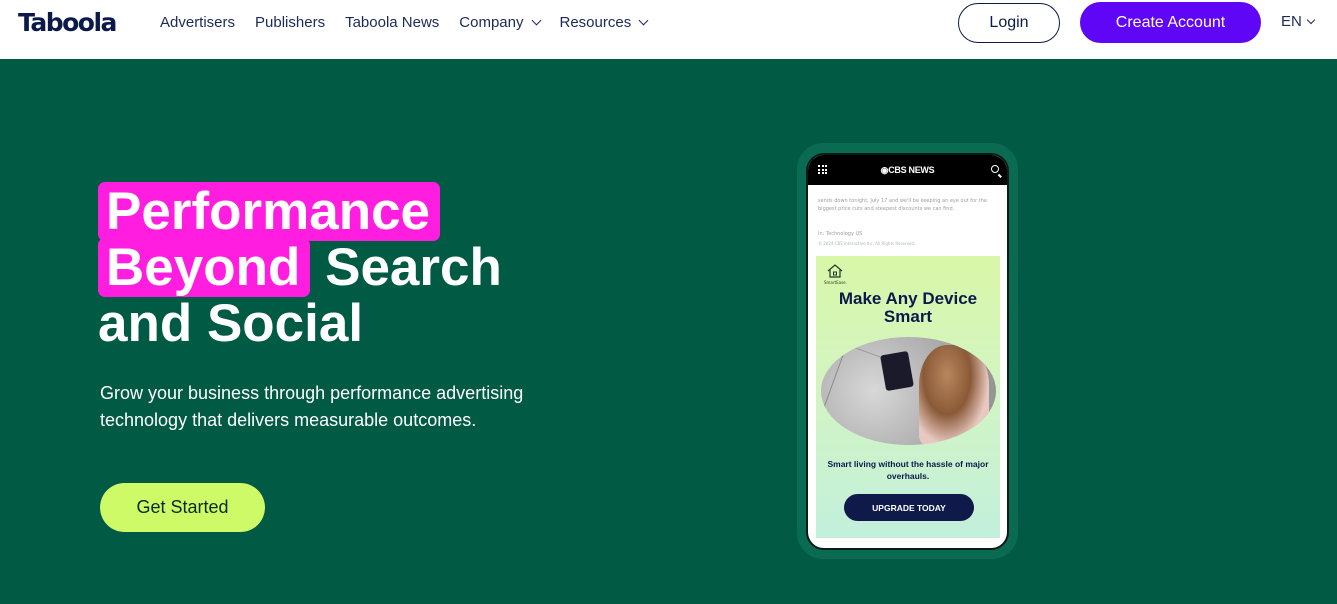  What do you see at coordinates (954, 395) in the screenshot?
I see `woman-figure` at bounding box center [954, 395].